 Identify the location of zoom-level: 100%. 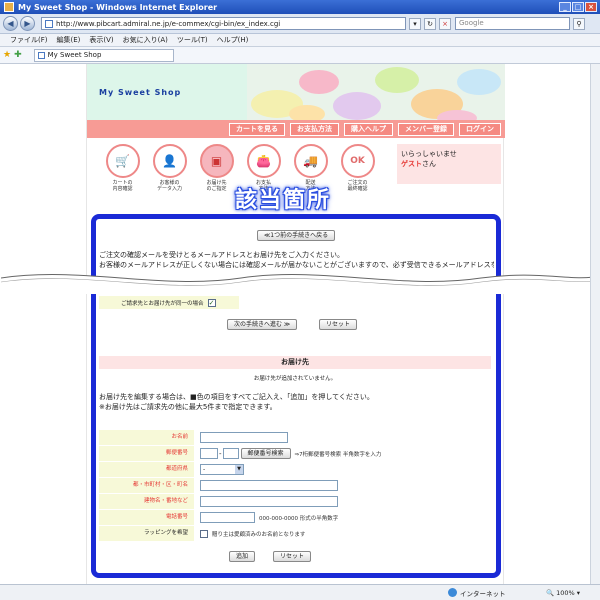
(565, 592).